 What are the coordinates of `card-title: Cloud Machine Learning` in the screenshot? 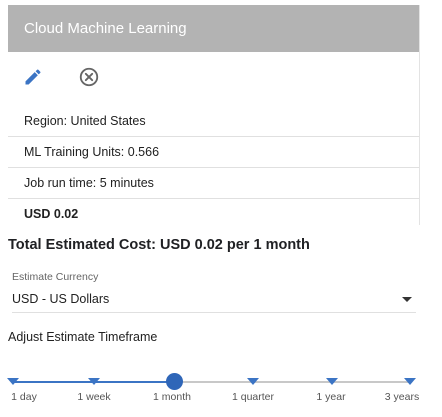 It's located at (213, 28).